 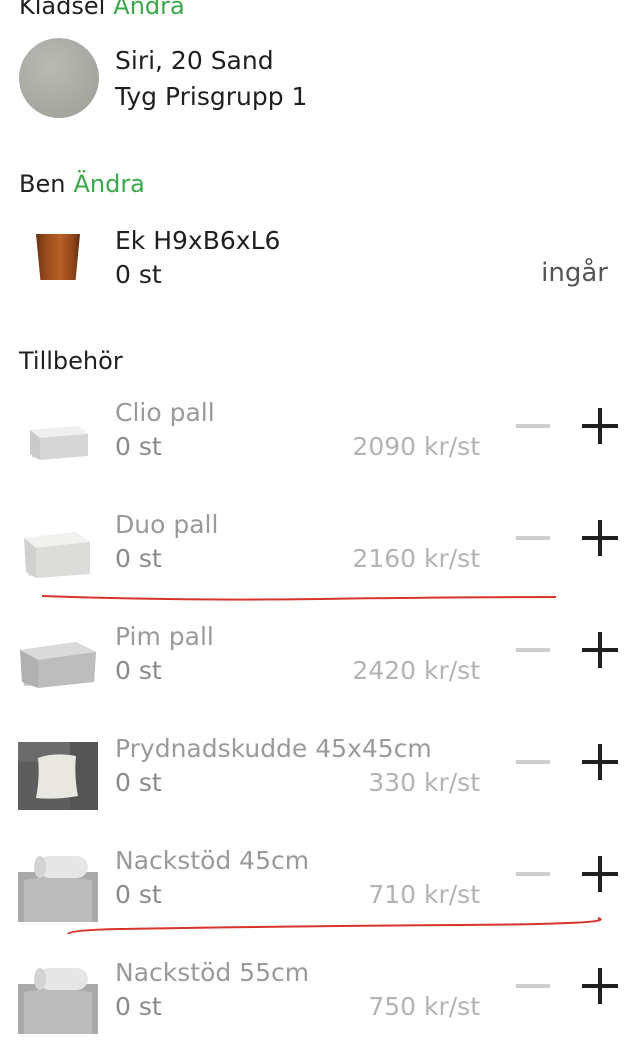 I want to click on footstool-pim-icon, so click(x=58, y=663).